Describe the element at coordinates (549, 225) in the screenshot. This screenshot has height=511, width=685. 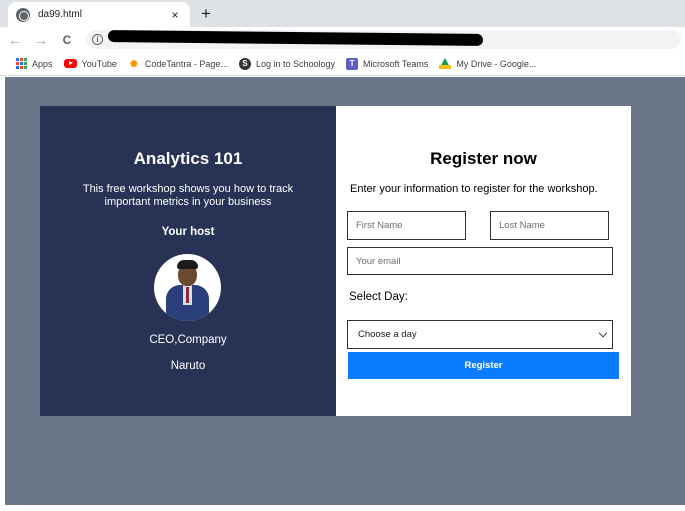
I see `last-name-input` at that location.